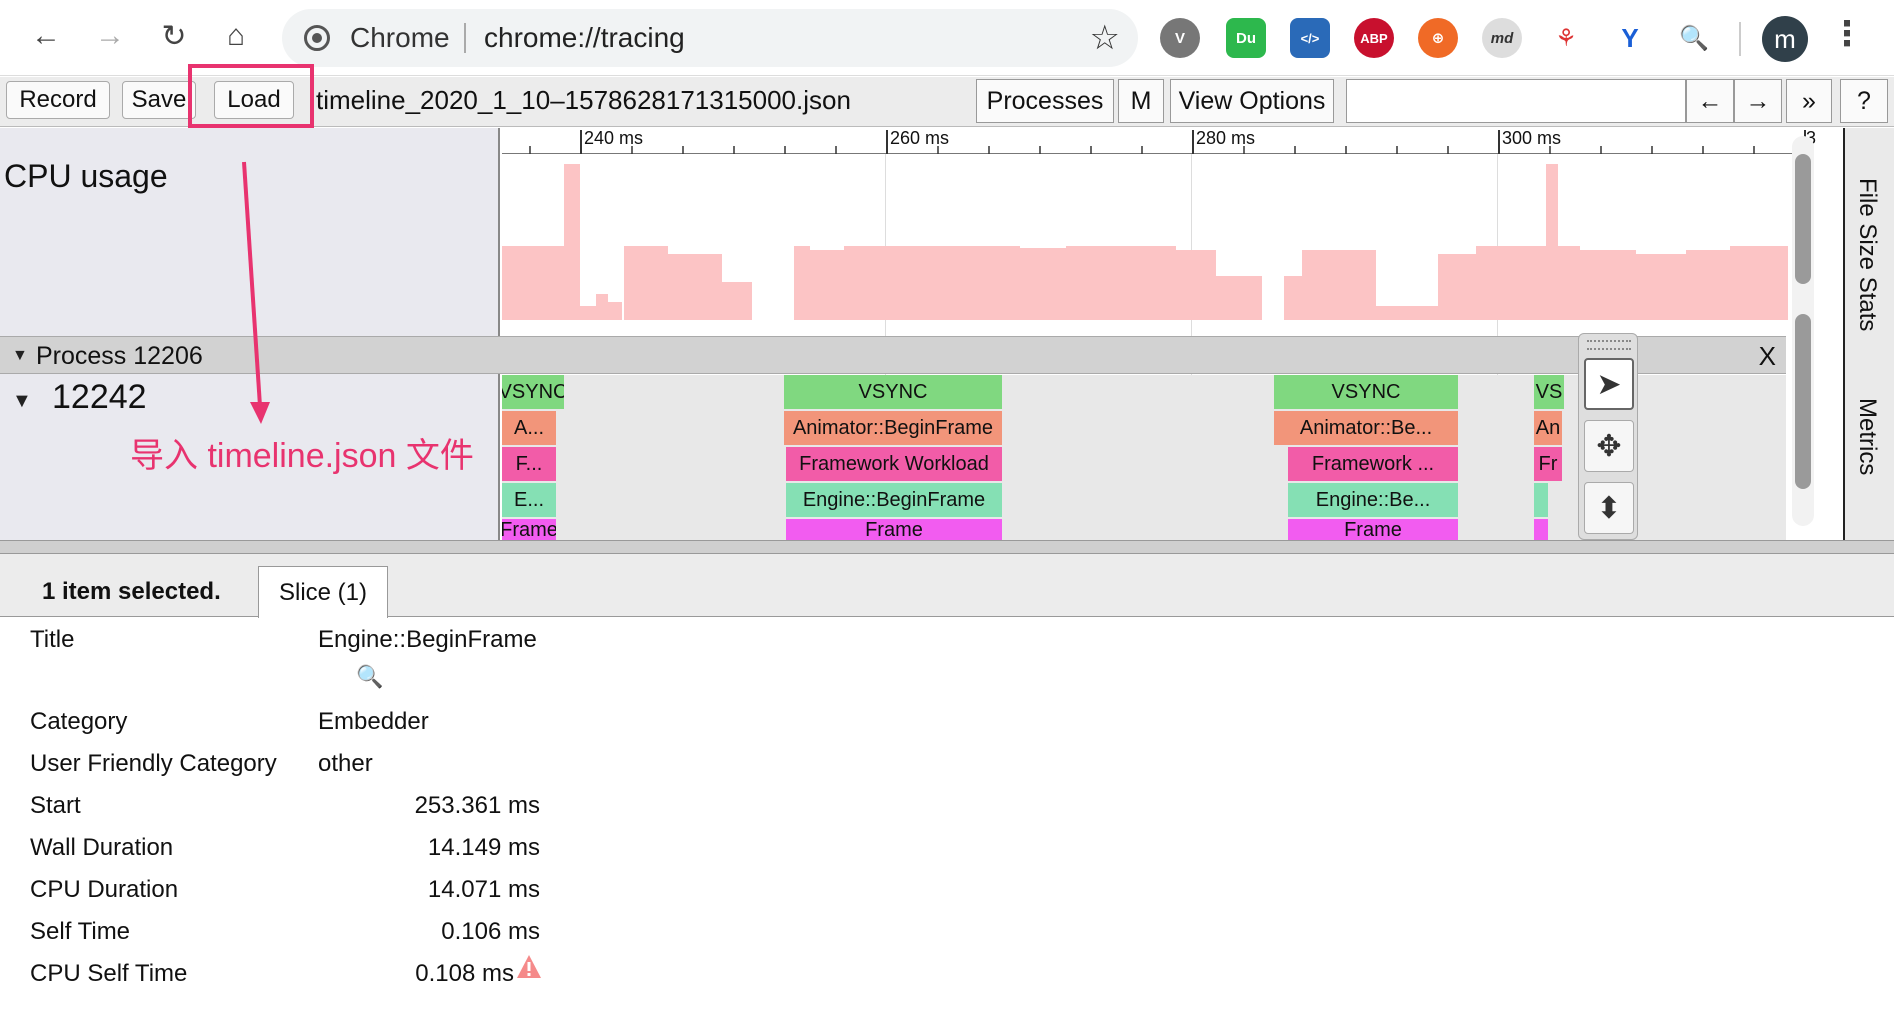  I want to click on extension-code-icon: </>, so click(1310, 38).